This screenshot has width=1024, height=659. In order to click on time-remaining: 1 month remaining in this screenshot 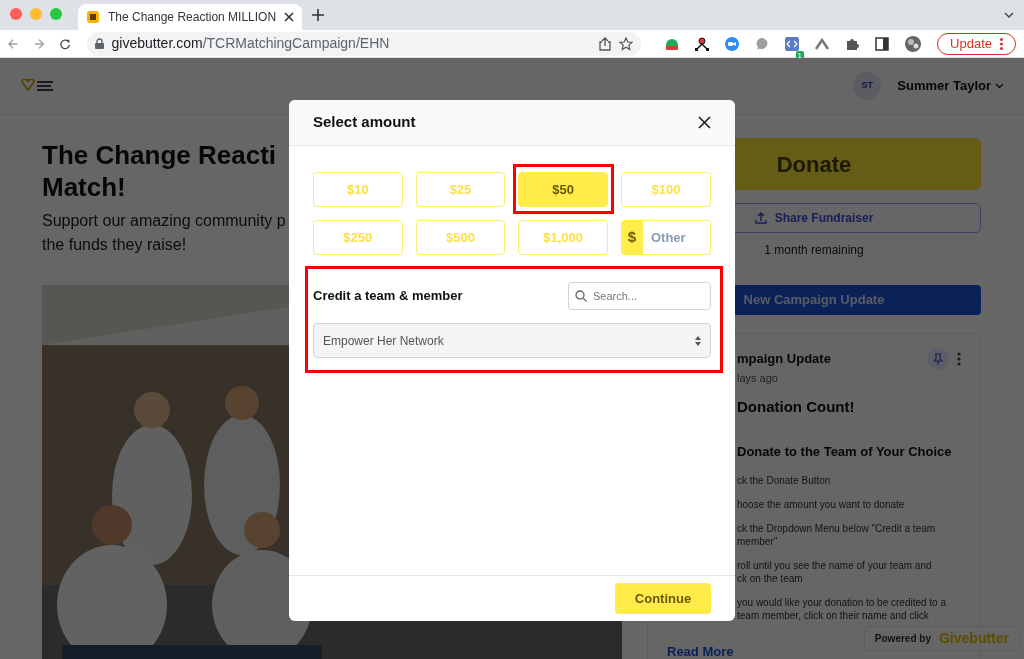, I will do `click(814, 250)`.